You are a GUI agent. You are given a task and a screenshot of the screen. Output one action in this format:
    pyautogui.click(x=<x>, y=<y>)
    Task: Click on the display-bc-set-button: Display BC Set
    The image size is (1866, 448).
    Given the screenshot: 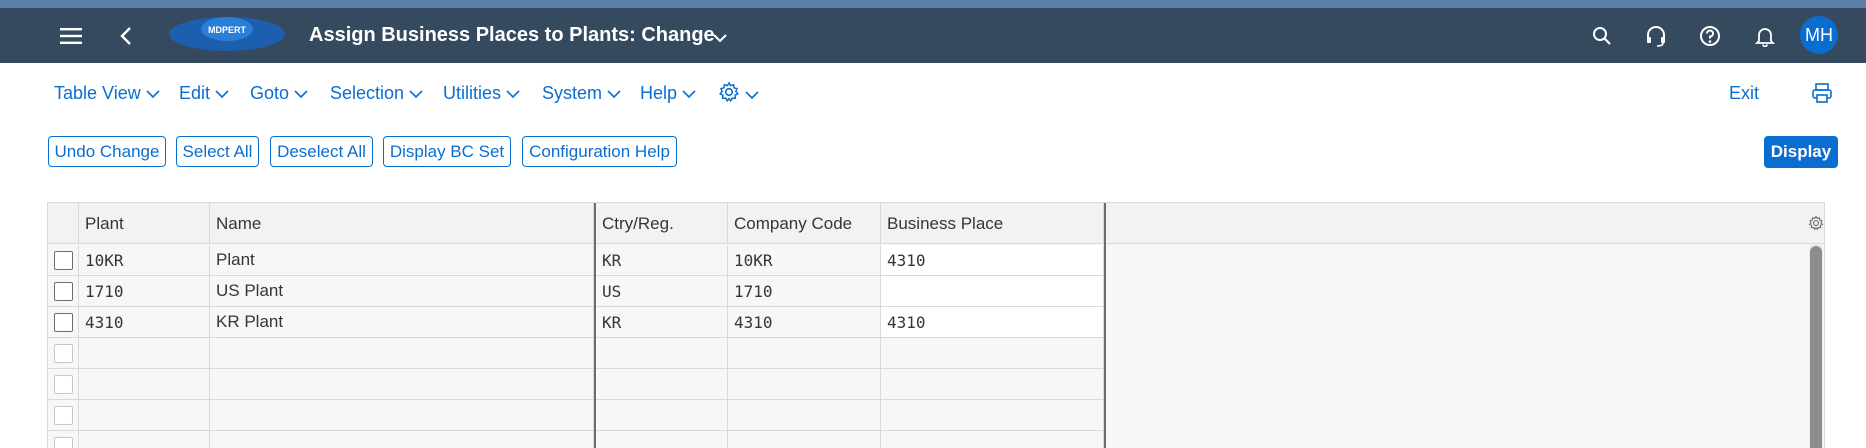 What is the action you would take?
    pyautogui.click(x=447, y=151)
    